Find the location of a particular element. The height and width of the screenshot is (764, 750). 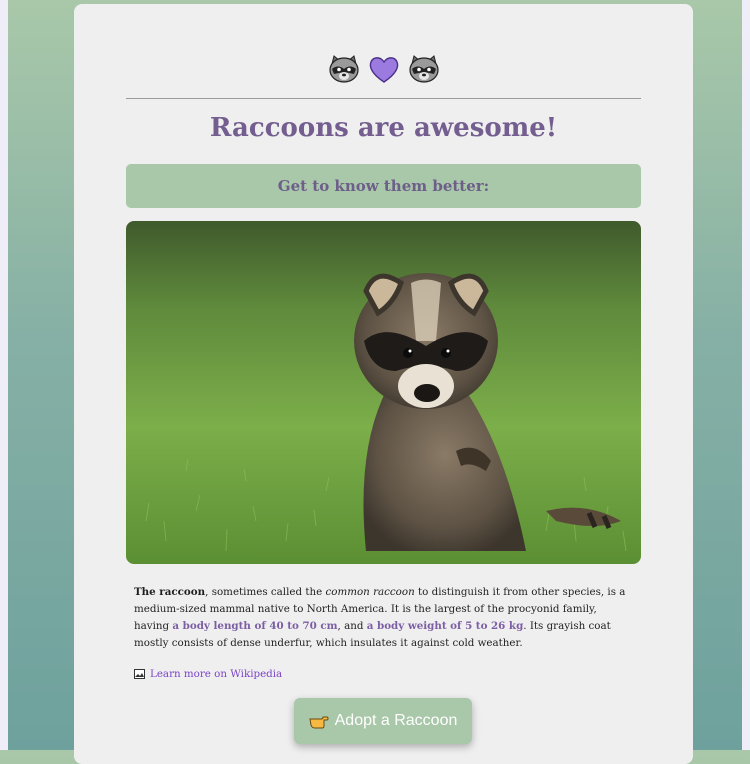

adopt-button: Adopt a Raccoon is located at coordinates (383, 721).